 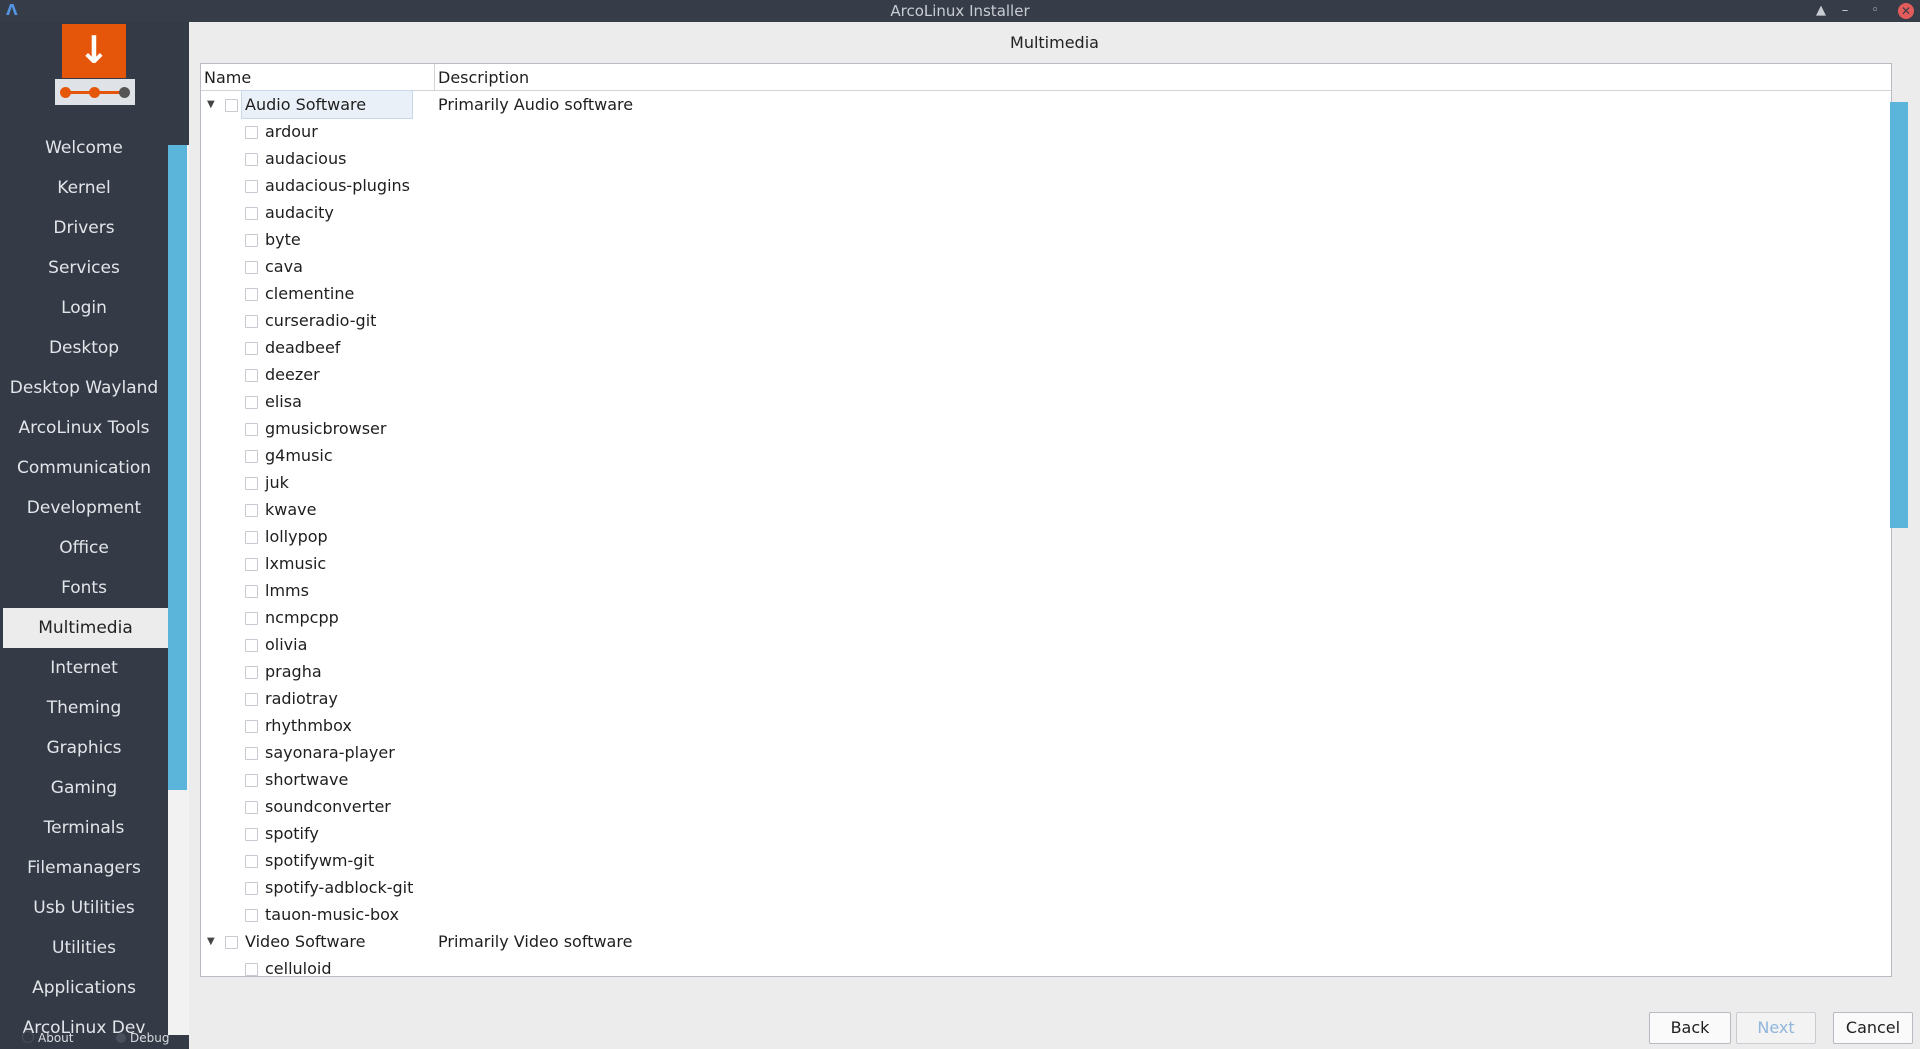 I want to click on package-row: lmms, so click(x=1046, y=590).